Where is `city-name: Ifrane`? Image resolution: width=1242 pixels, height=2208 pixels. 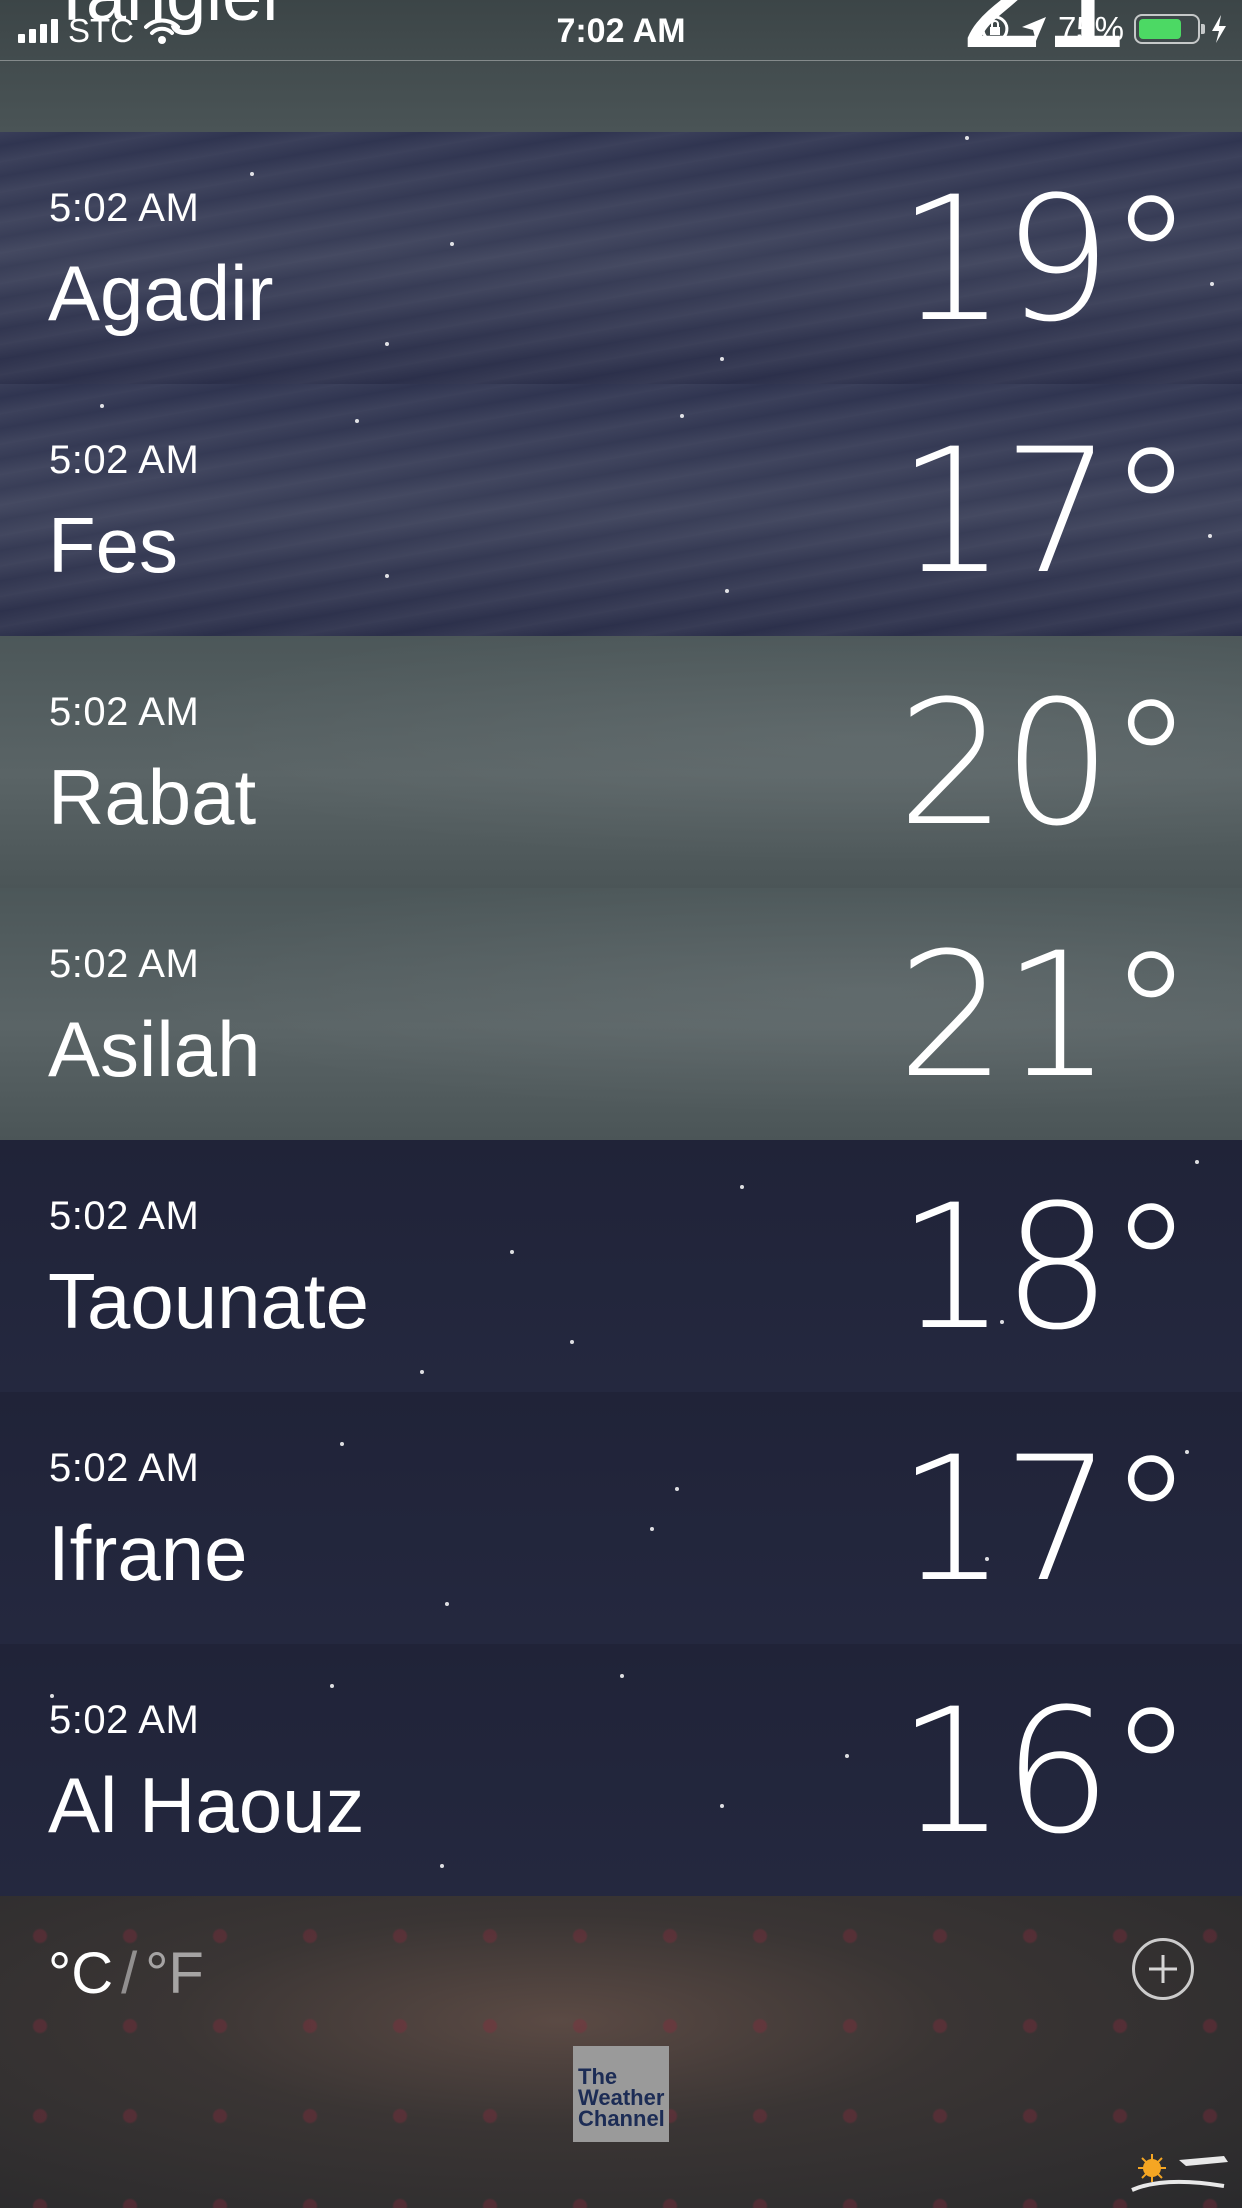 city-name: Ifrane is located at coordinates (148, 1553).